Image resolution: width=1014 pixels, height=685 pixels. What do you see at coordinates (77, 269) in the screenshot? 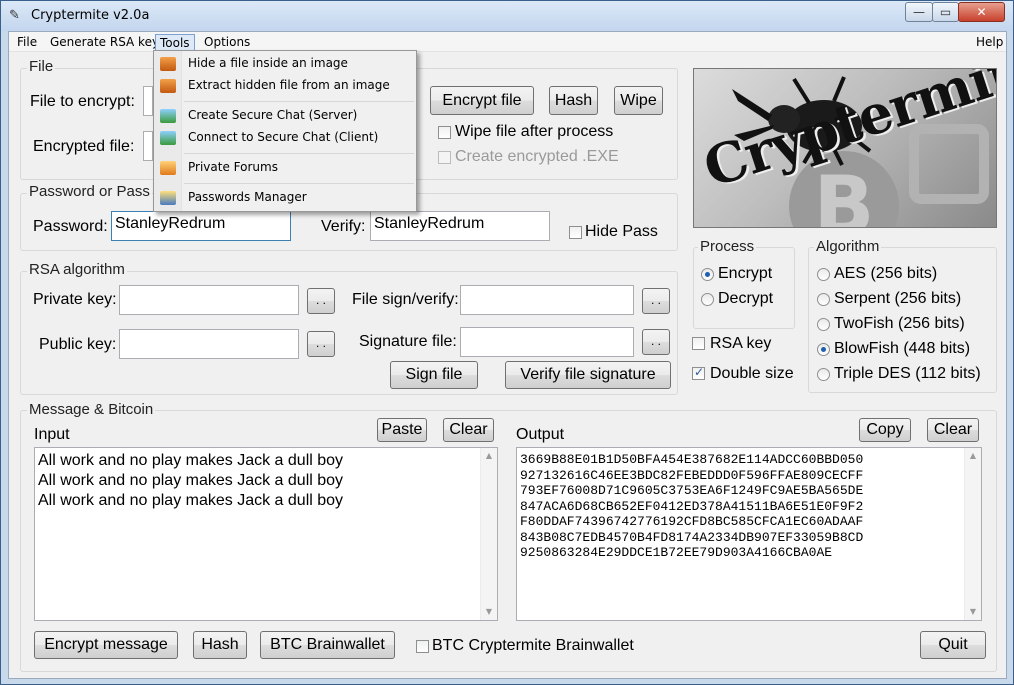
I see `rsa-group-title: RSA algorithm` at bounding box center [77, 269].